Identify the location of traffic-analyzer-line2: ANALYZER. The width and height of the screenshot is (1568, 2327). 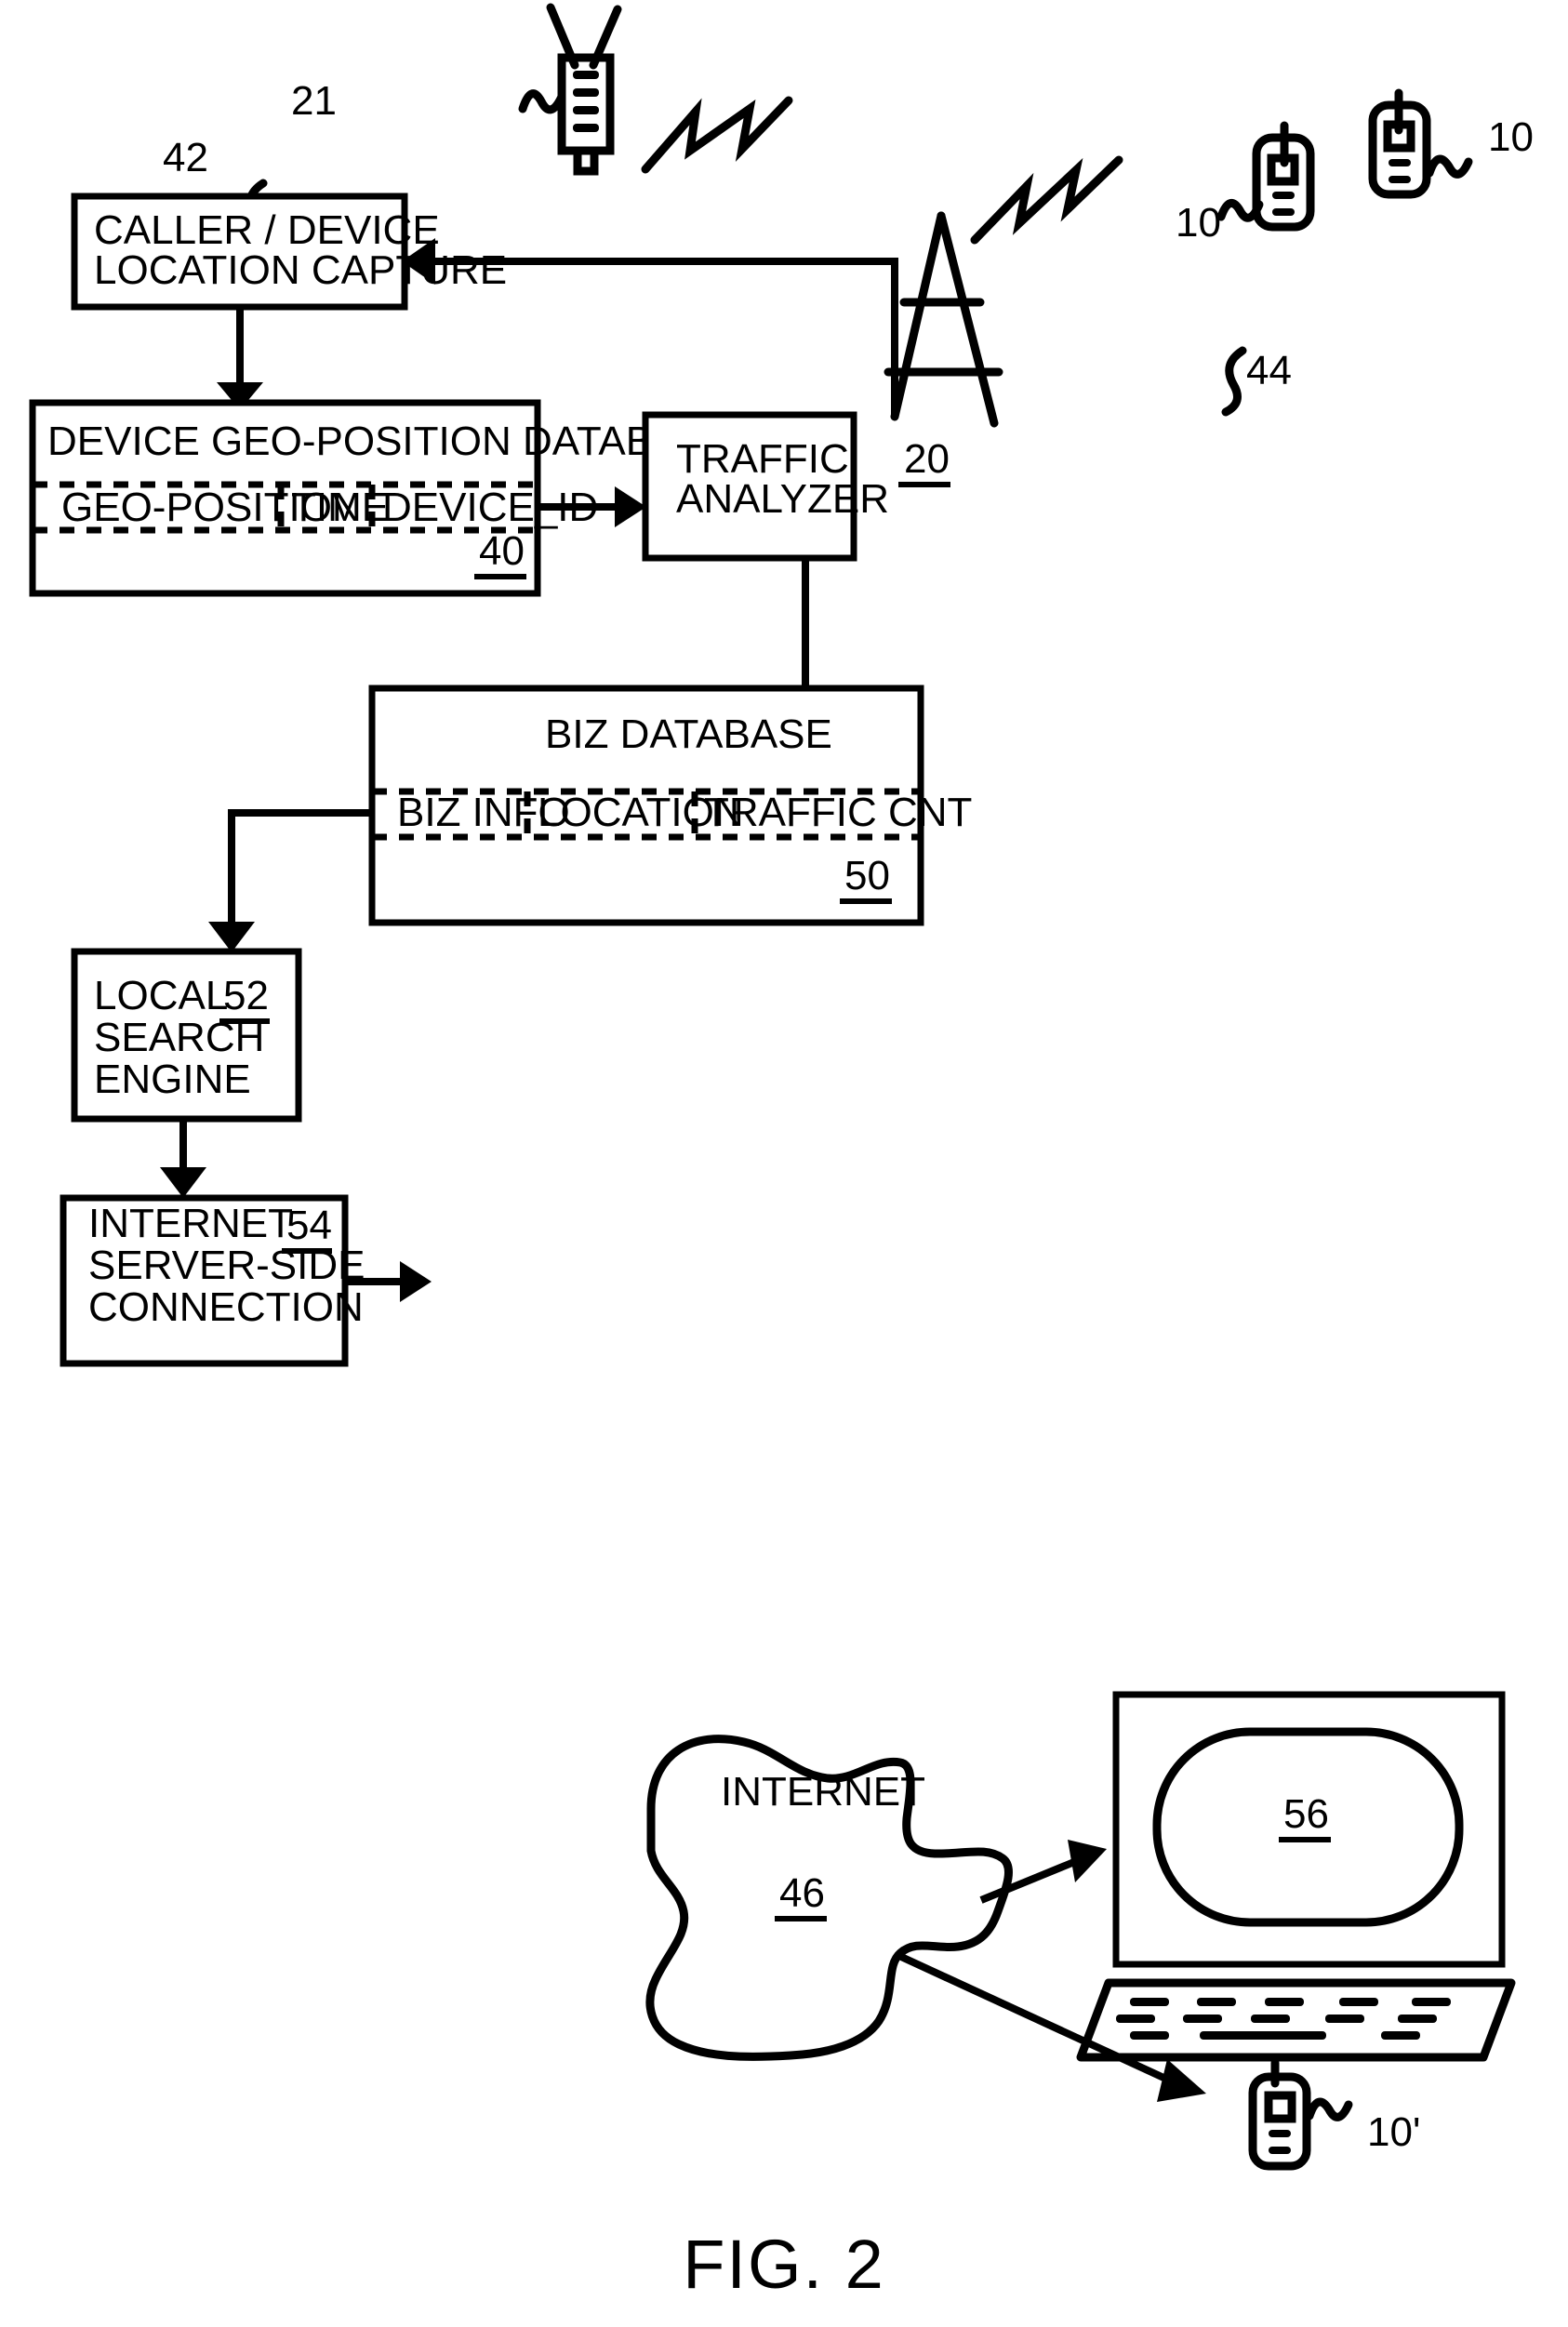
(782, 499).